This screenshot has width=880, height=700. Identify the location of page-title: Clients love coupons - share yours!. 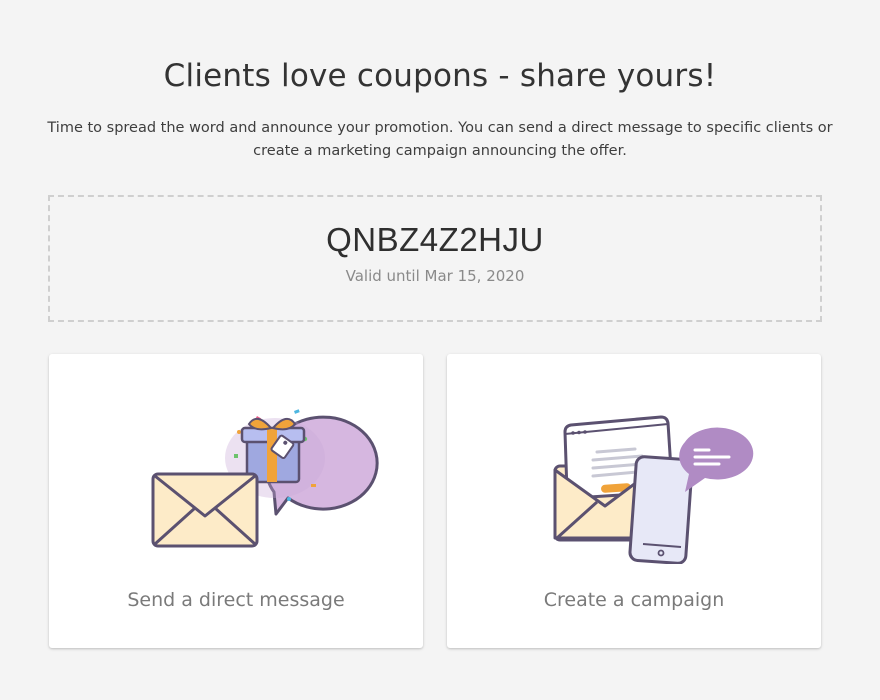
(440, 76).